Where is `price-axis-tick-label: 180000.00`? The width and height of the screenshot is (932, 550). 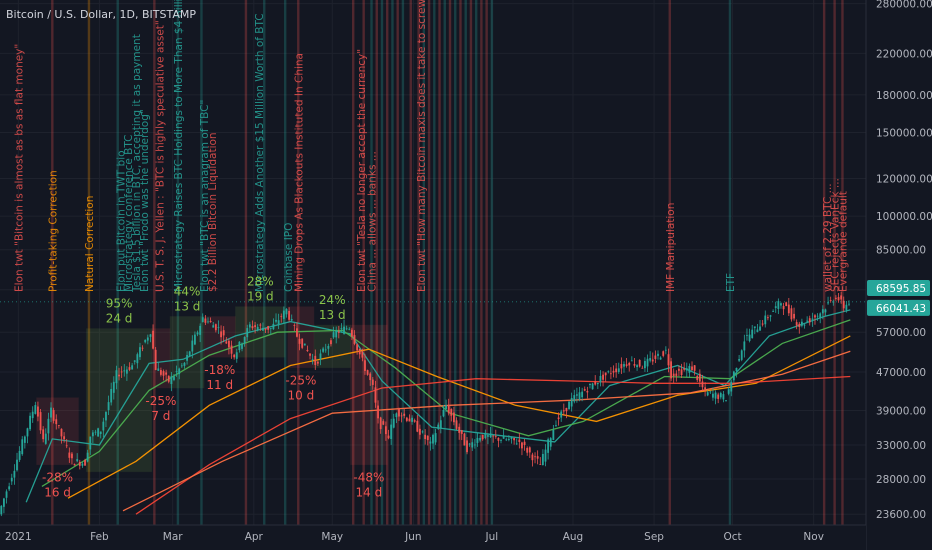 price-axis-tick-label: 180000.00 is located at coordinates (904, 96).